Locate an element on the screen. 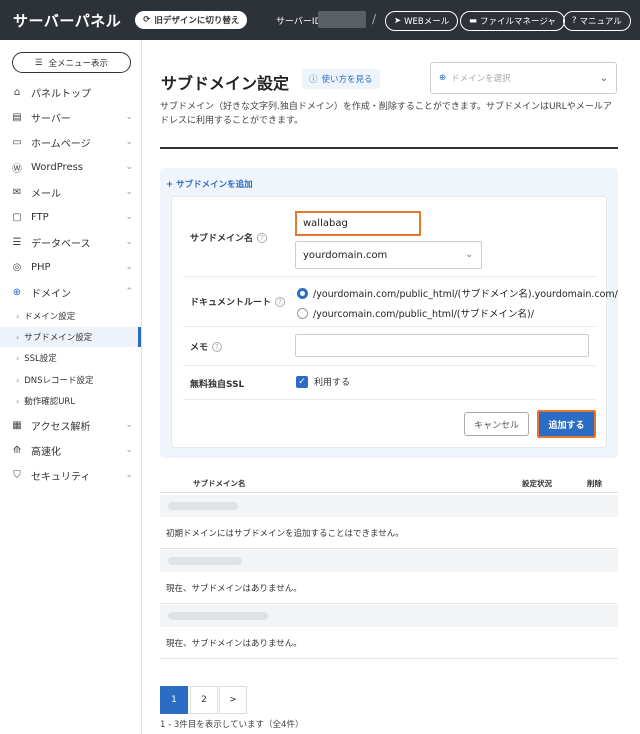 The height and width of the screenshot is (734, 640). chevron-up-icon: ⌃ is located at coordinates (129, 292).